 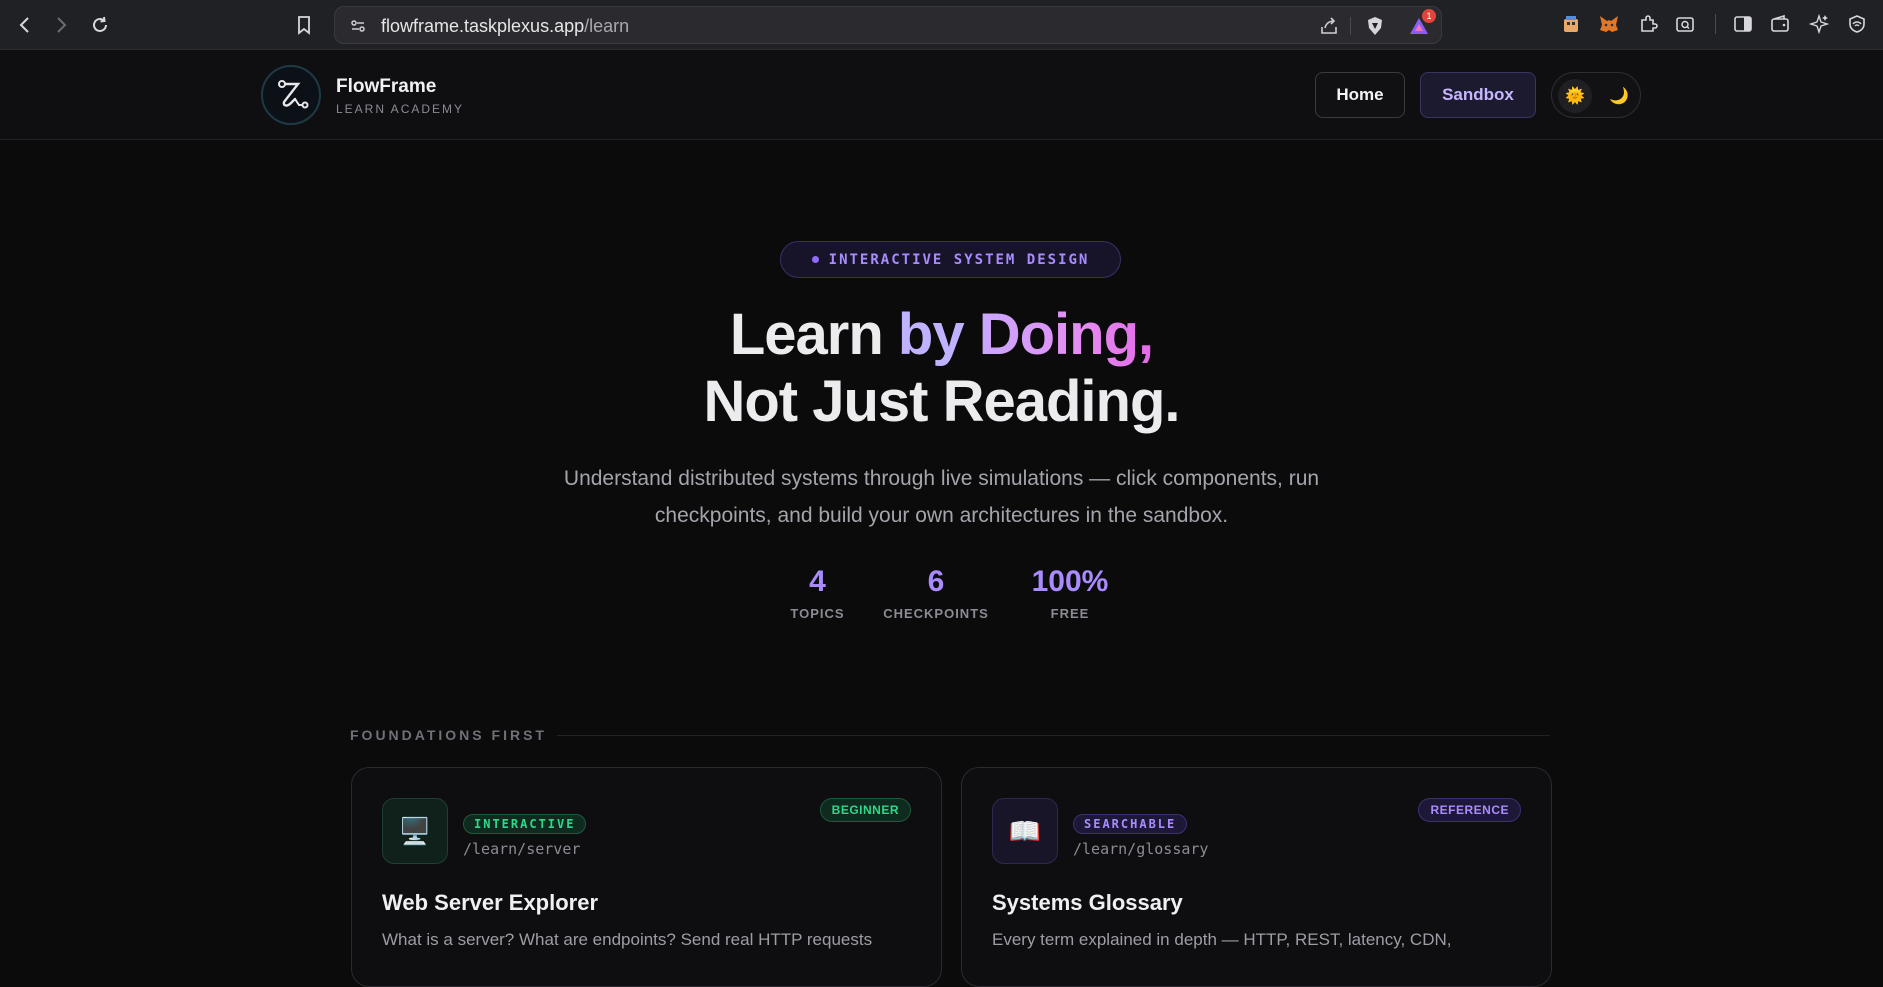 I want to click on hero-title-learn: Learn, so click(x=806, y=334).